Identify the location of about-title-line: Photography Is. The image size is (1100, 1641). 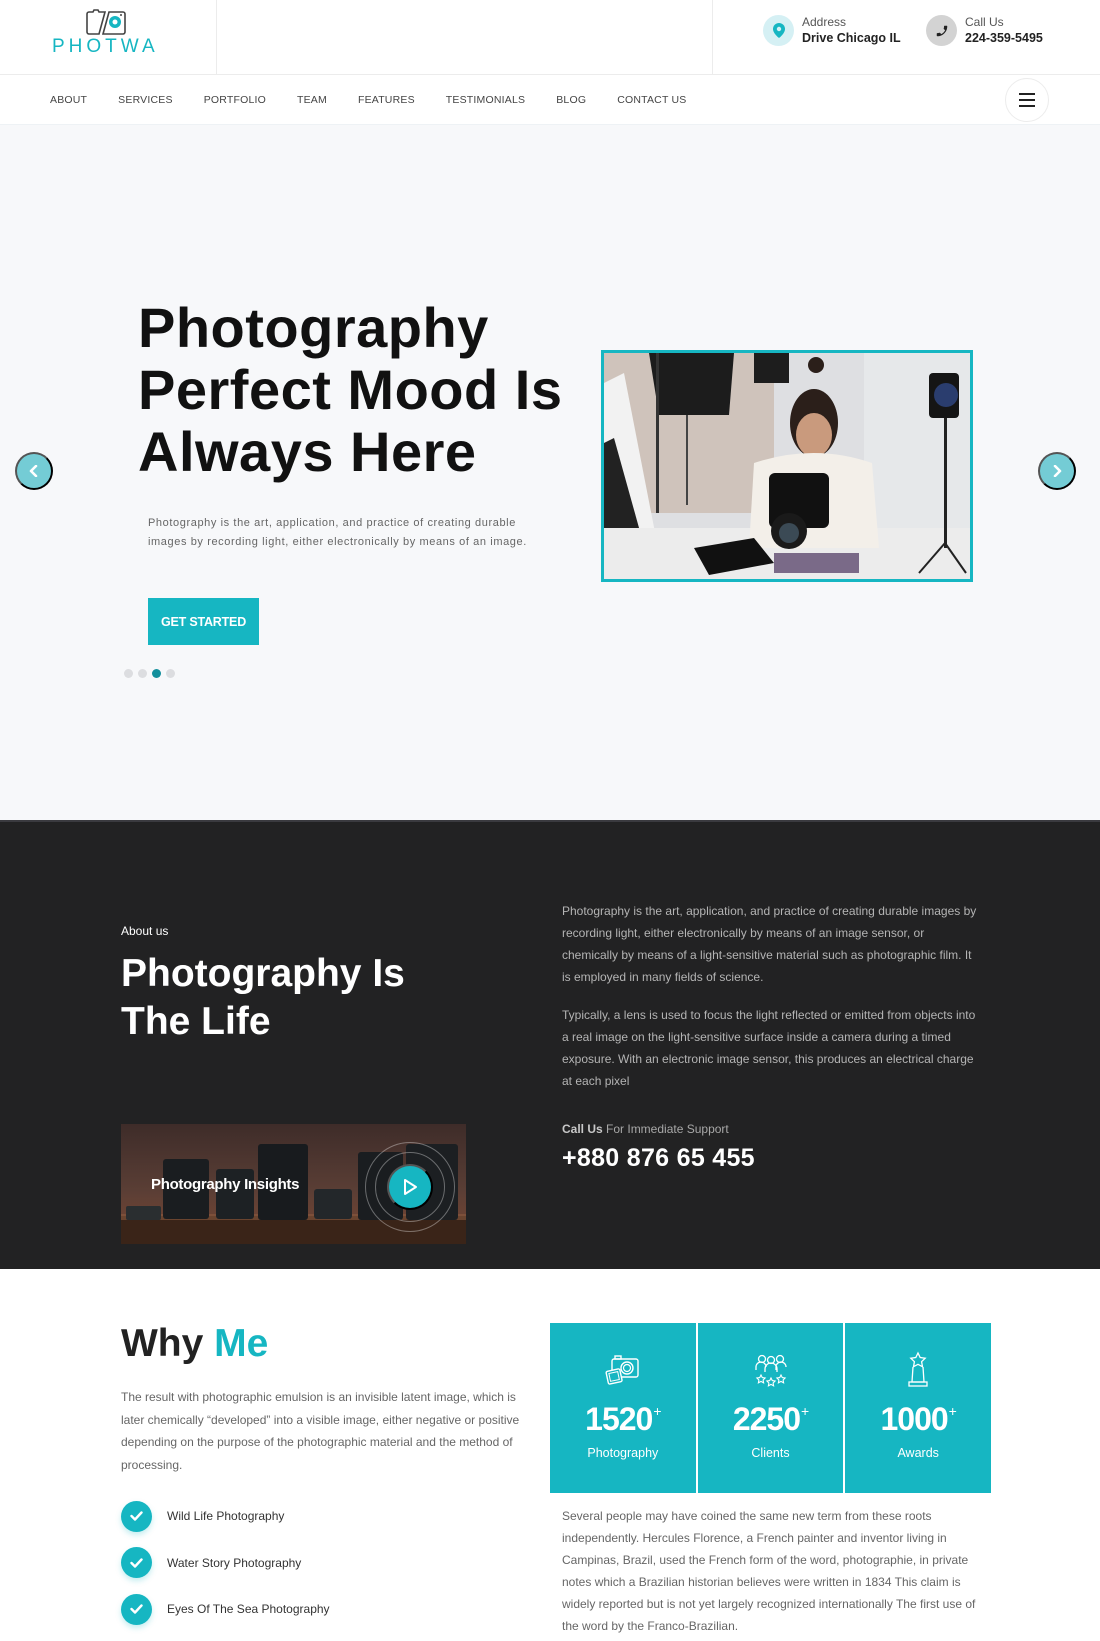
(263, 973).